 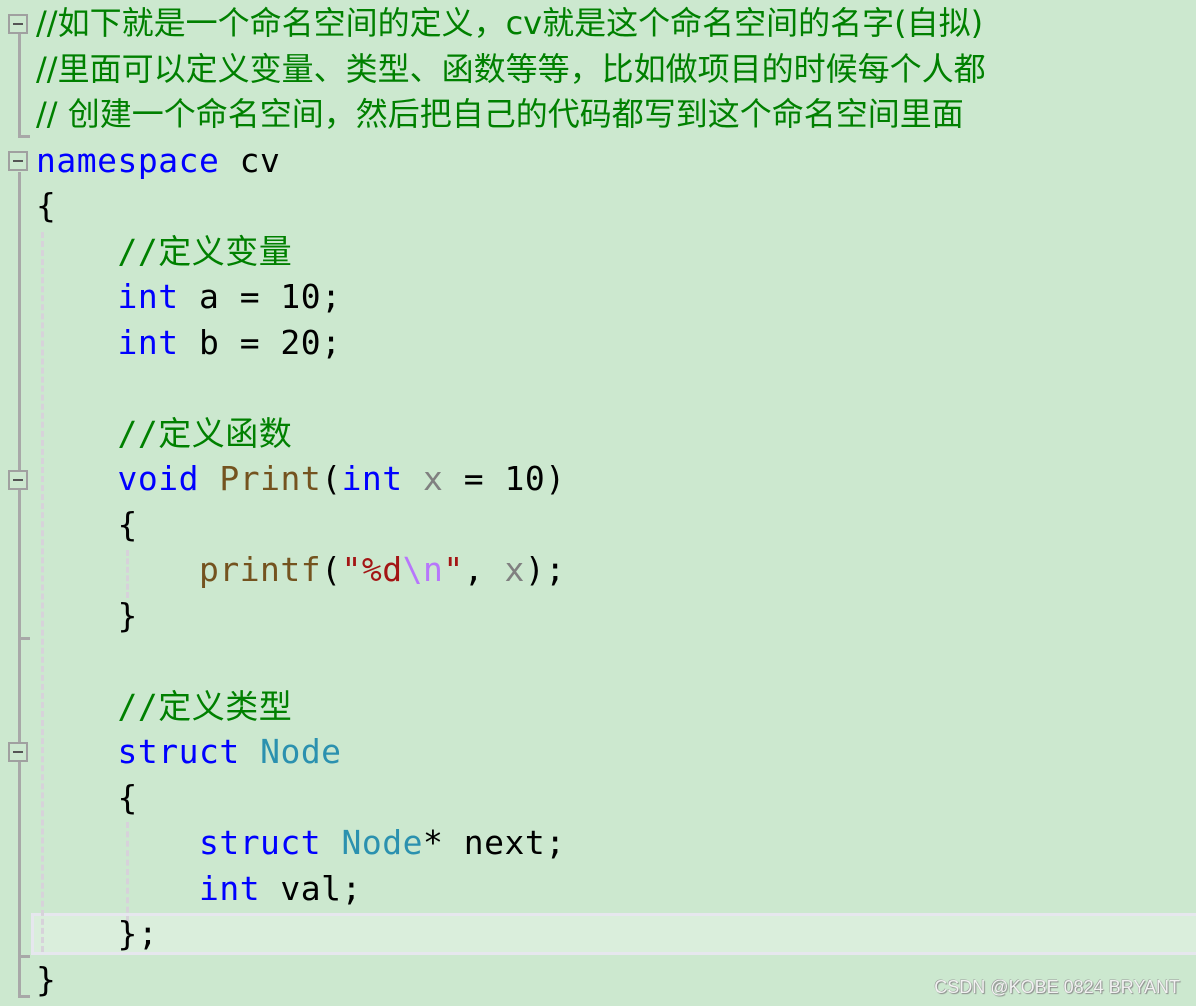 I want to click on code-token: //定义类型, so click(x=164, y=706).